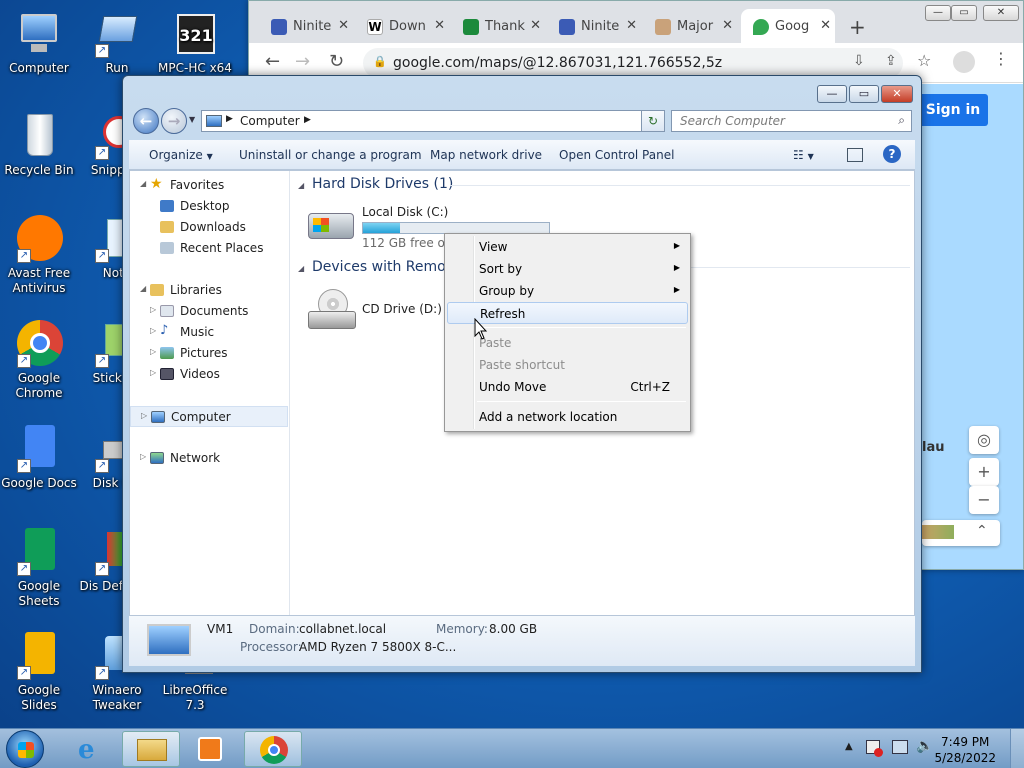 The height and width of the screenshot is (768, 1024). What do you see at coordinates (486, 155) in the screenshot?
I see `map-network-drive-button: Map network drive` at bounding box center [486, 155].